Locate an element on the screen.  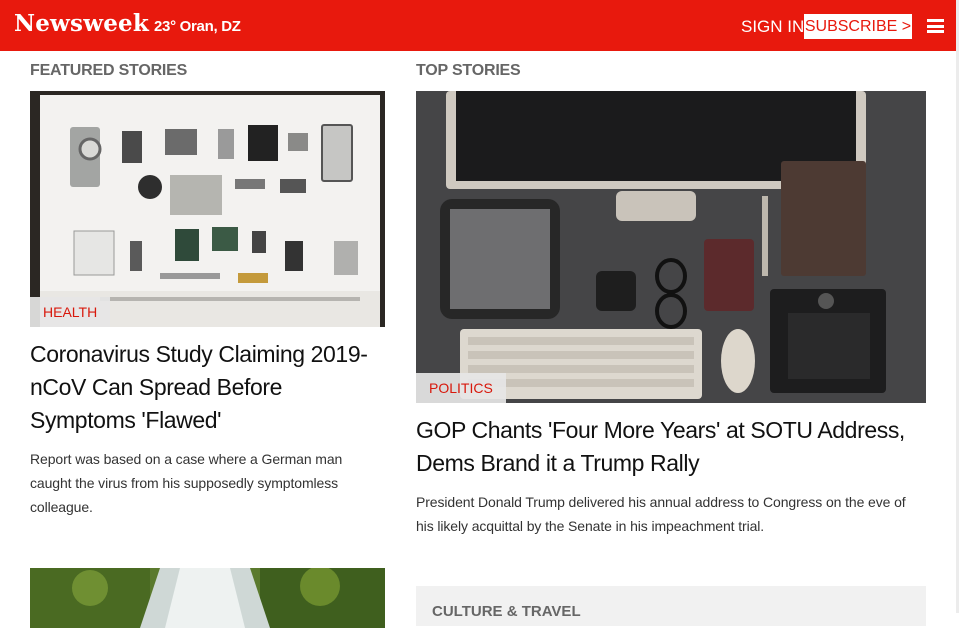
category-tag-health: HEALTH is located at coordinates (70, 312).